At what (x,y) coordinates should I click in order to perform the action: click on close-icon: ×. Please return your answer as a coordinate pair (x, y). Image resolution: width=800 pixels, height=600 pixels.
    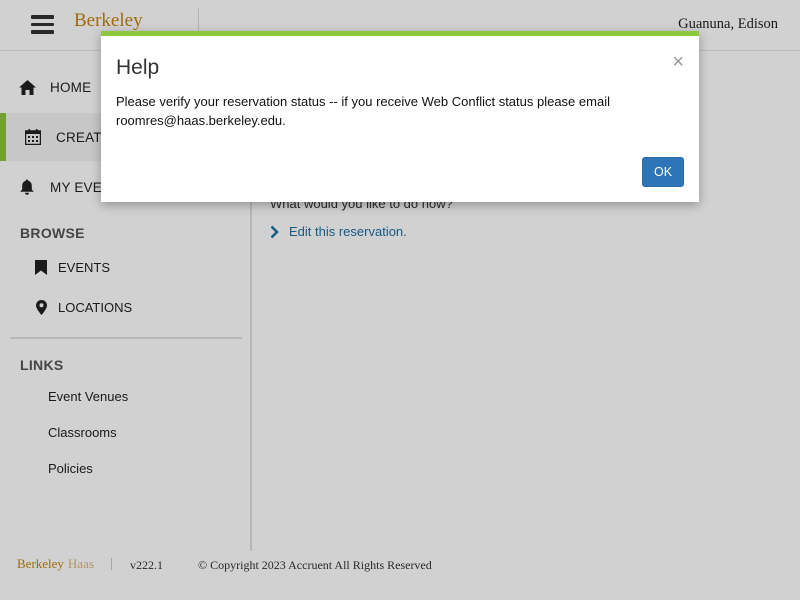
    Looking at the image, I should click on (678, 62).